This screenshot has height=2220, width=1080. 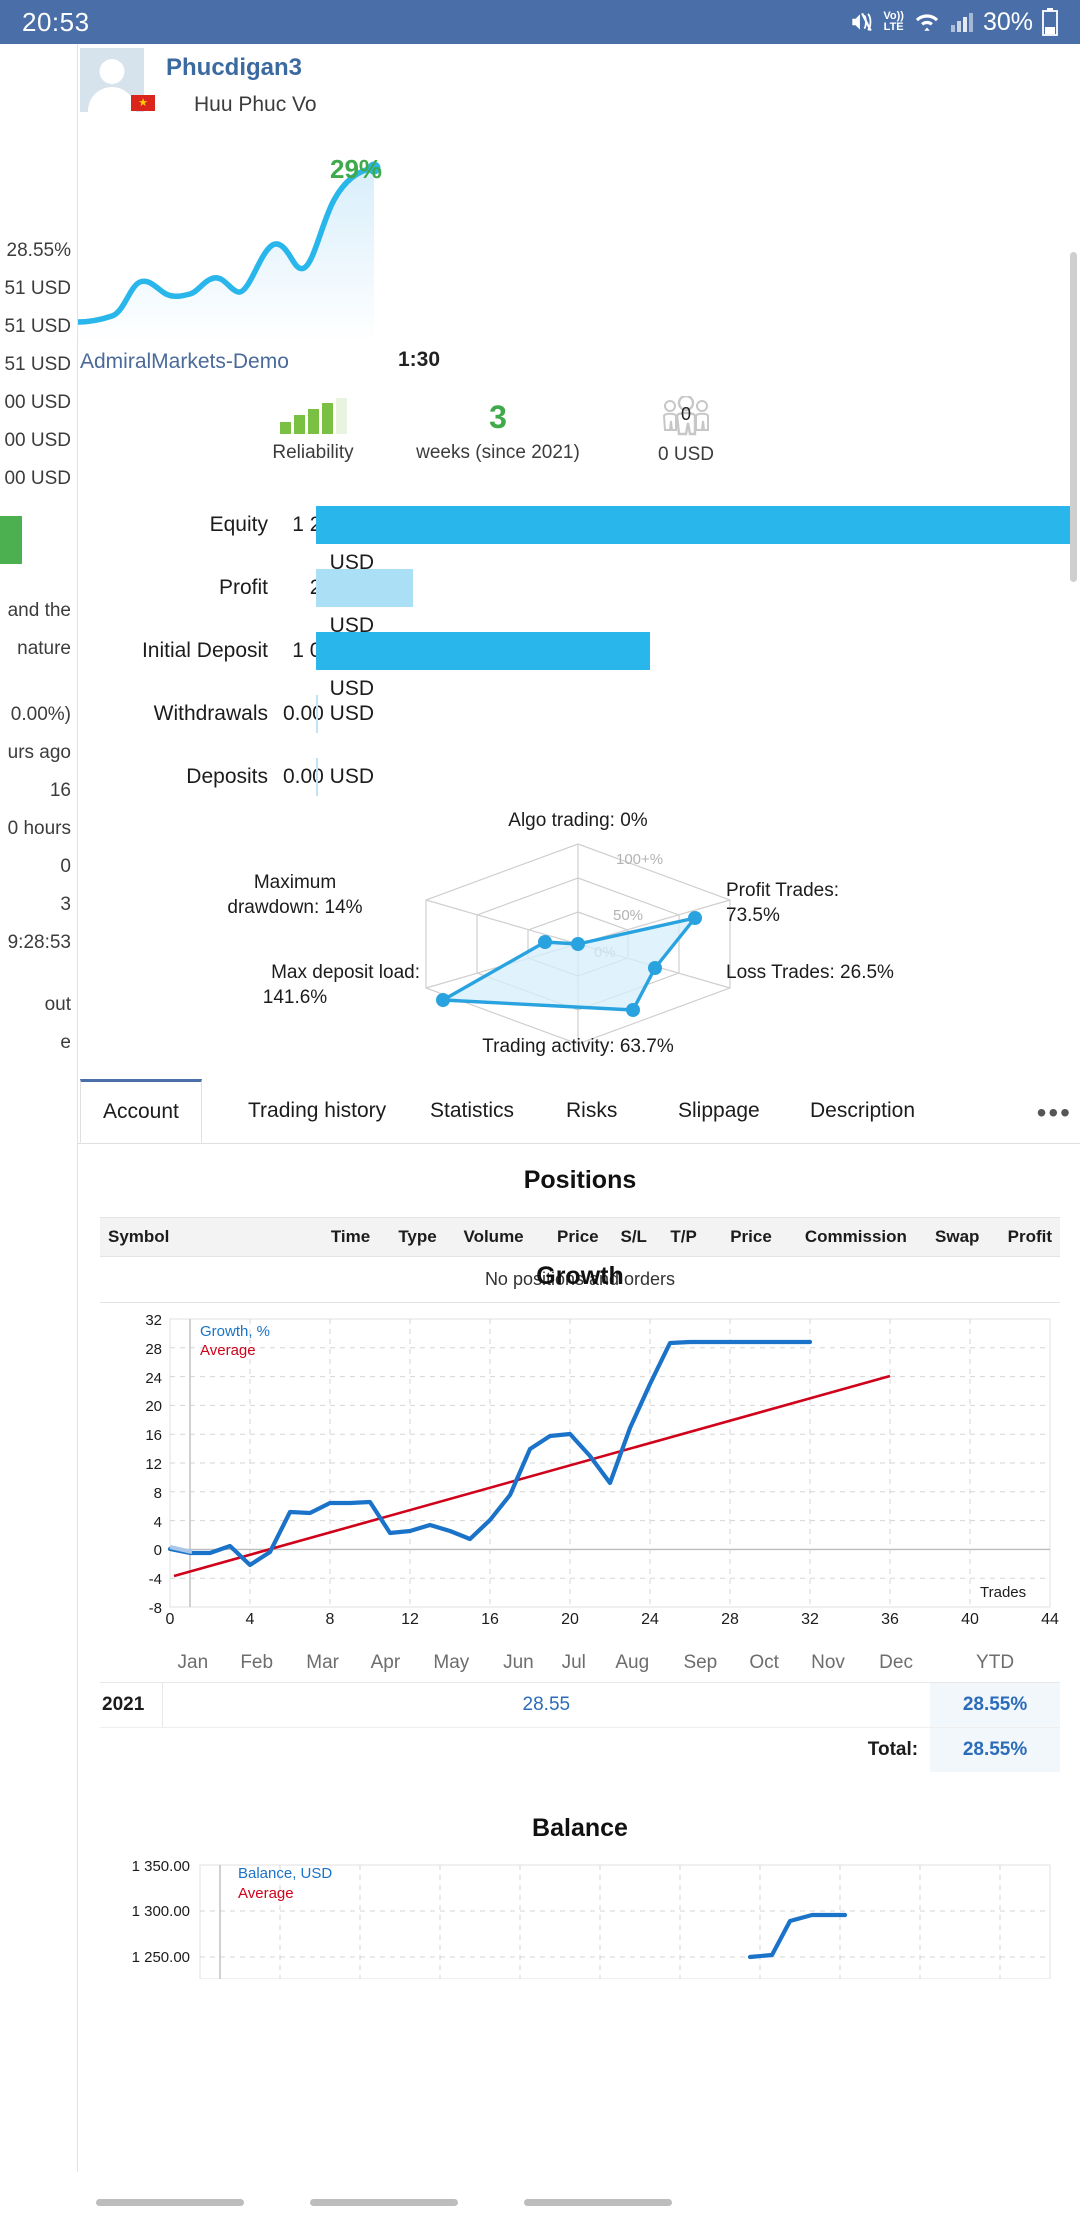 What do you see at coordinates (574, 1663) in the screenshot?
I see `month-header-jul: Jul` at bounding box center [574, 1663].